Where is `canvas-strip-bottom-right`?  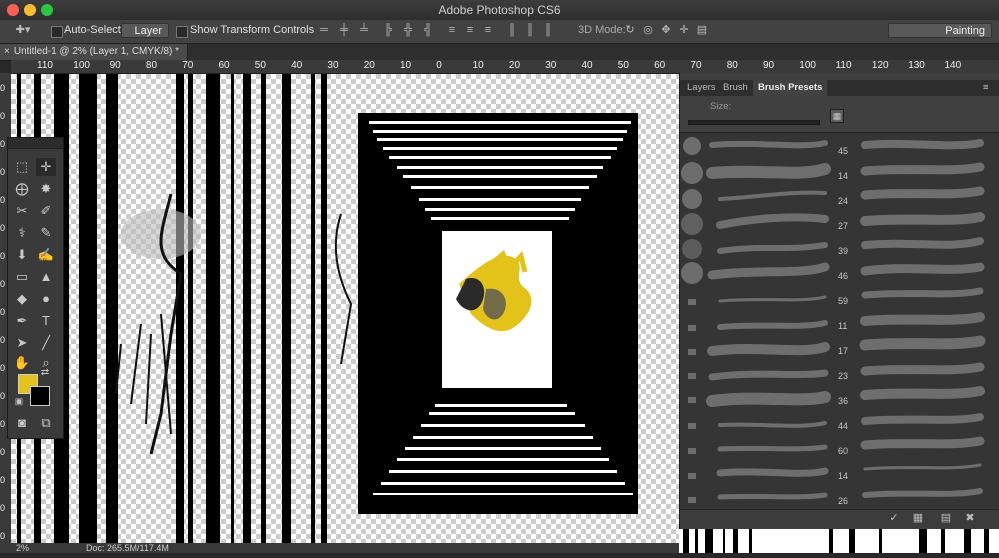 canvas-strip-bottom-right is located at coordinates (839, 541).